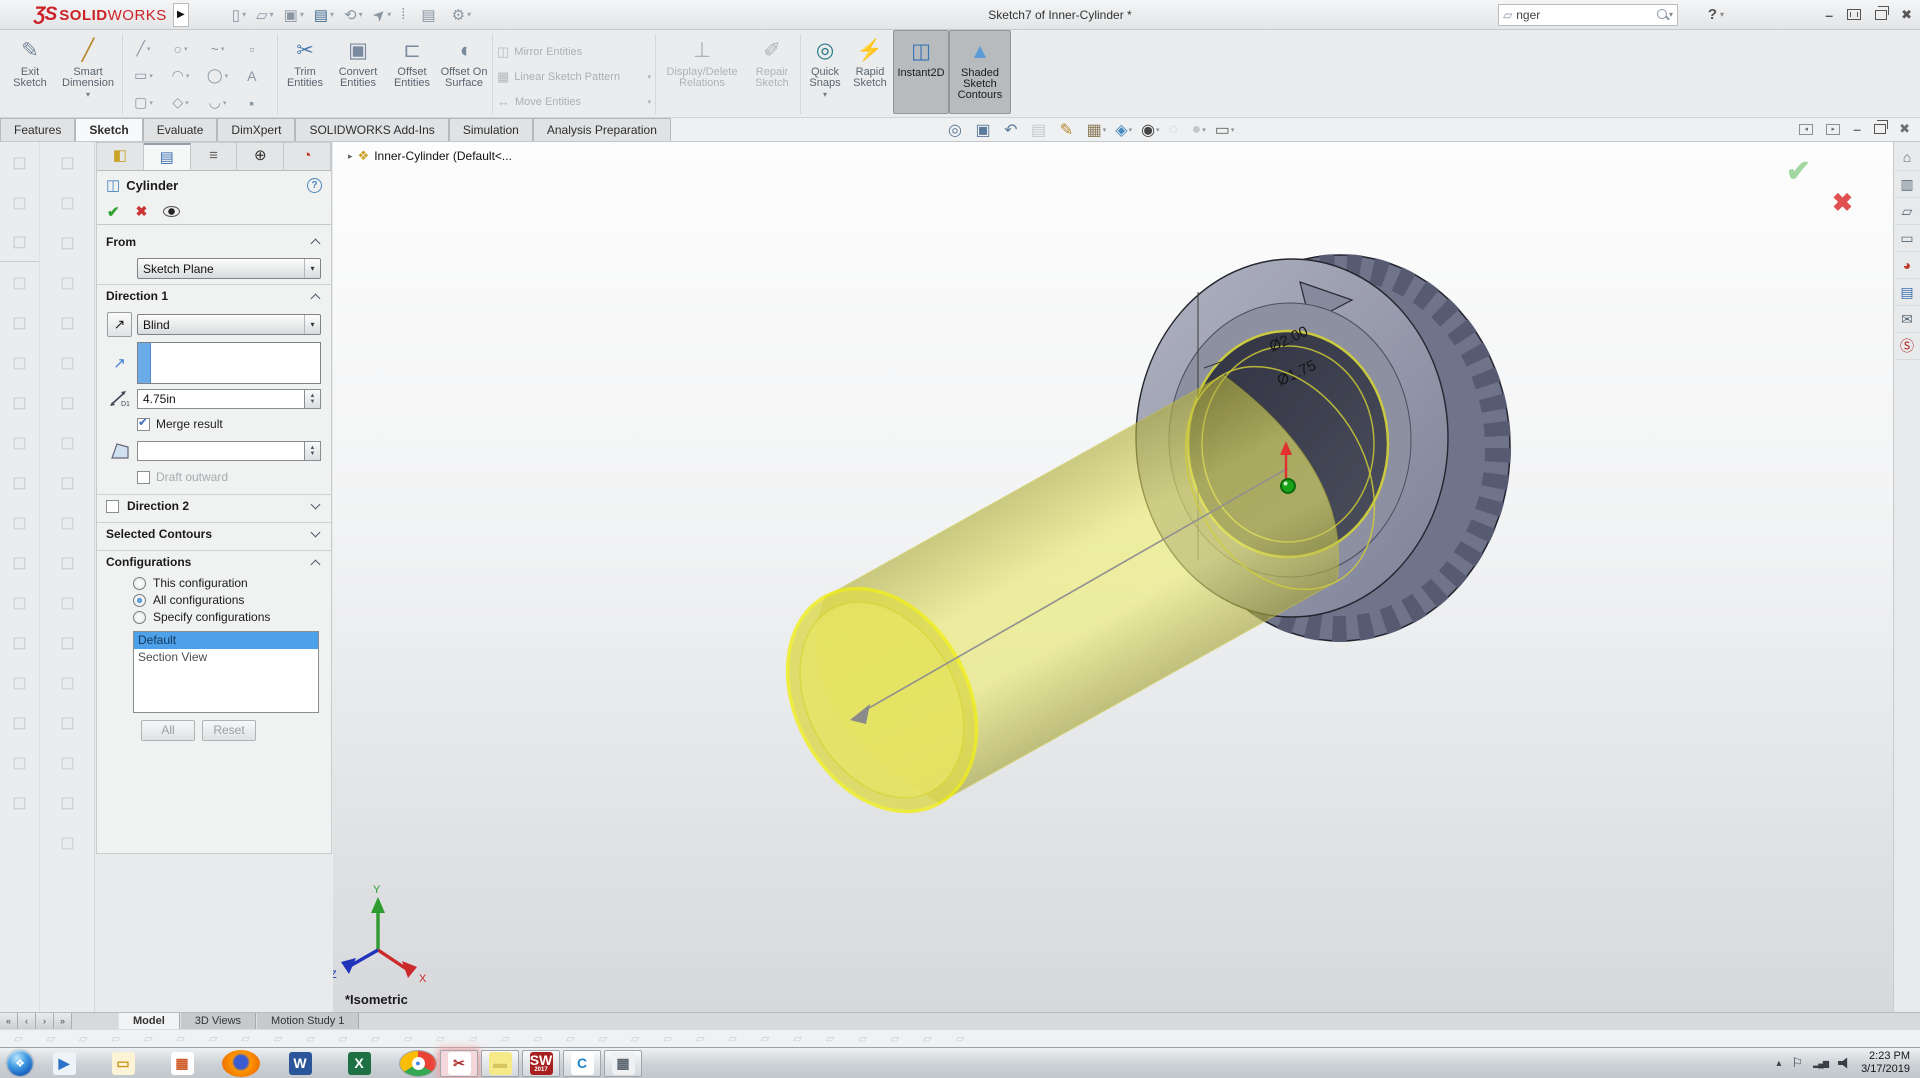 This screenshot has width=1920, height=1078. I want to click on taskbar-firefox: ●, so click(241, 1063).